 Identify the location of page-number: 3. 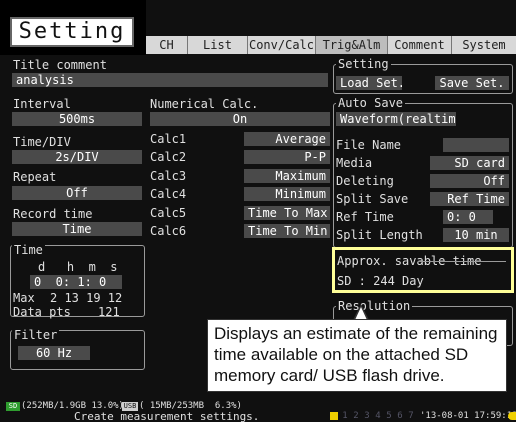
(367, 416).